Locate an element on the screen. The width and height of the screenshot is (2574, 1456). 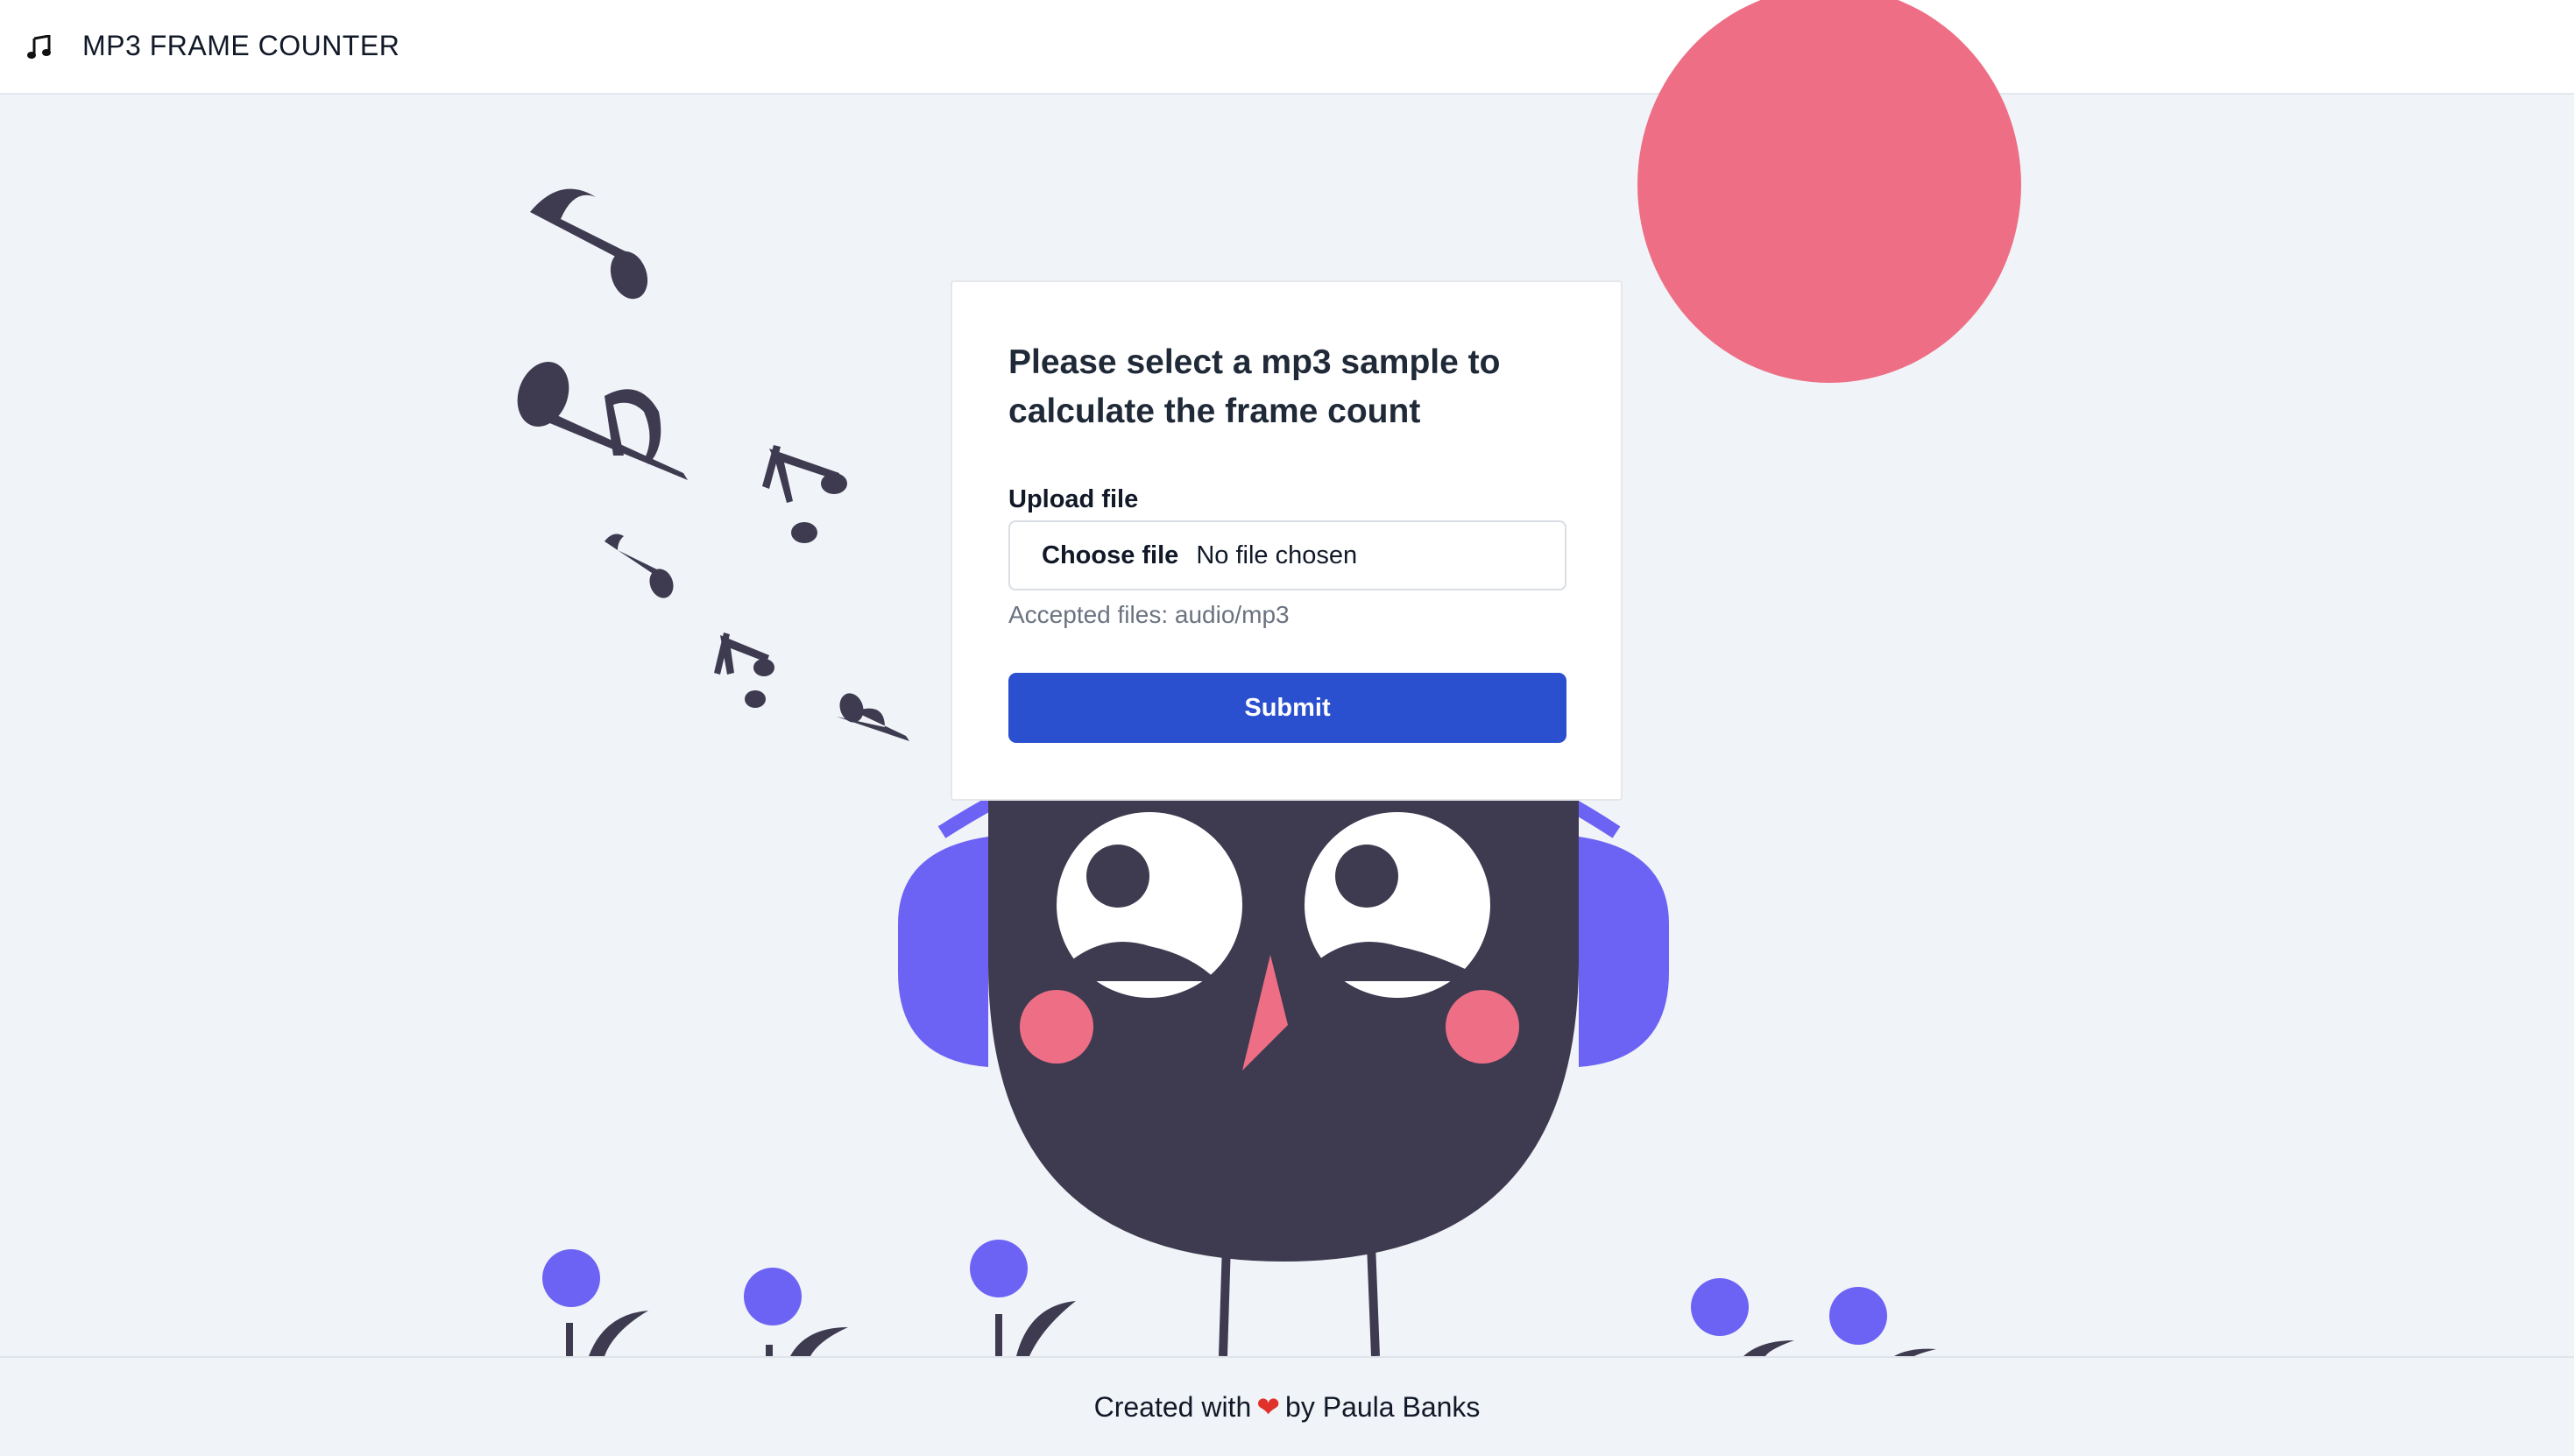
music-notes-decoration is located at coordinates (713, 464).